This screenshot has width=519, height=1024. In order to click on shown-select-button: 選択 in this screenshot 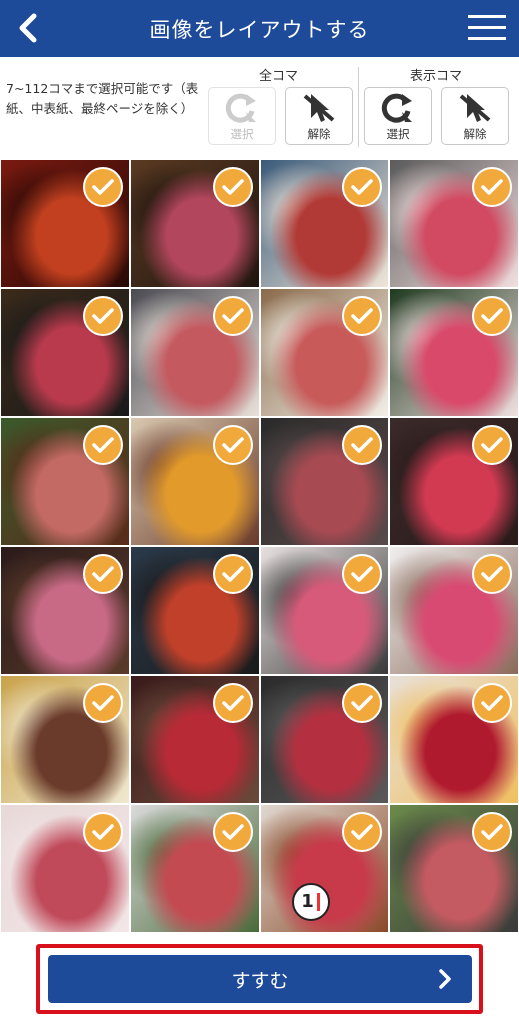, I will do `click(398, 116)`.